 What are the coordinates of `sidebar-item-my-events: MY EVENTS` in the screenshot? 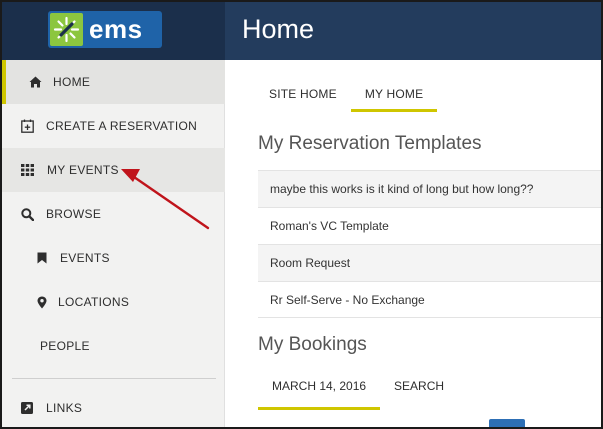 It's located at (113, 170).